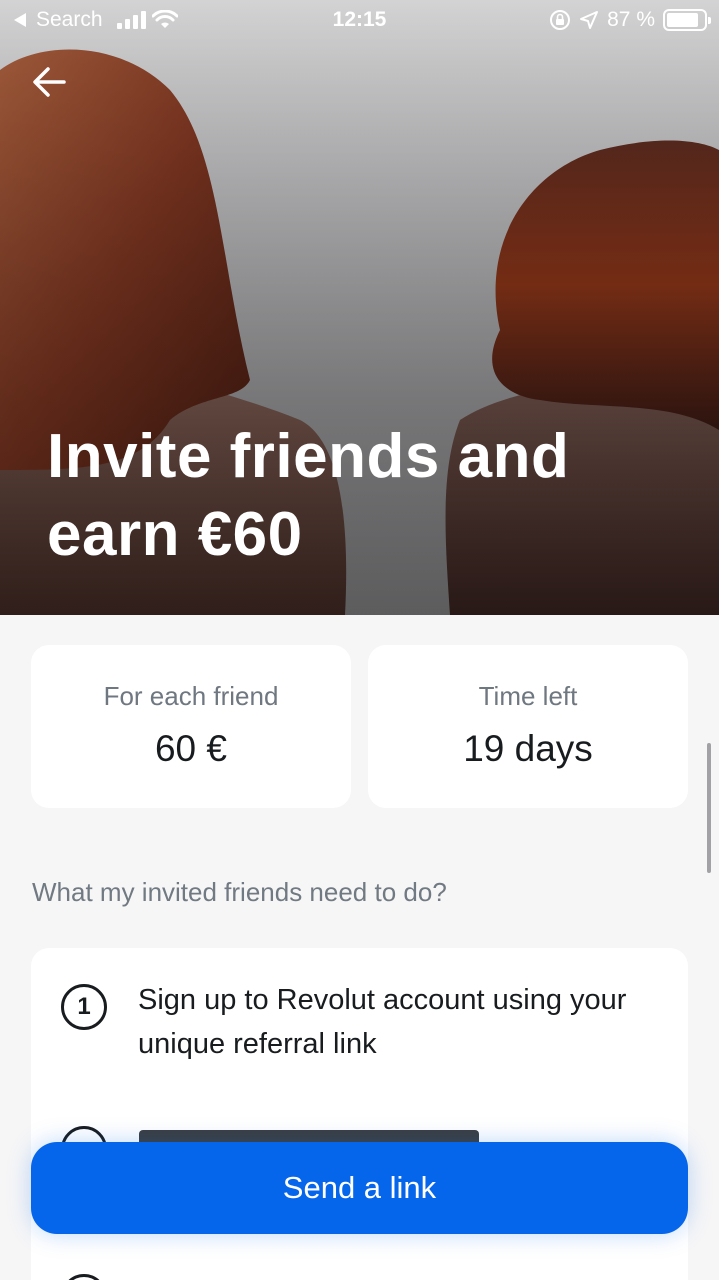  What do you see at coordinates (709, 808) in the screenshot?
I see `scroll-indicator` at bounding box center [709, 808].